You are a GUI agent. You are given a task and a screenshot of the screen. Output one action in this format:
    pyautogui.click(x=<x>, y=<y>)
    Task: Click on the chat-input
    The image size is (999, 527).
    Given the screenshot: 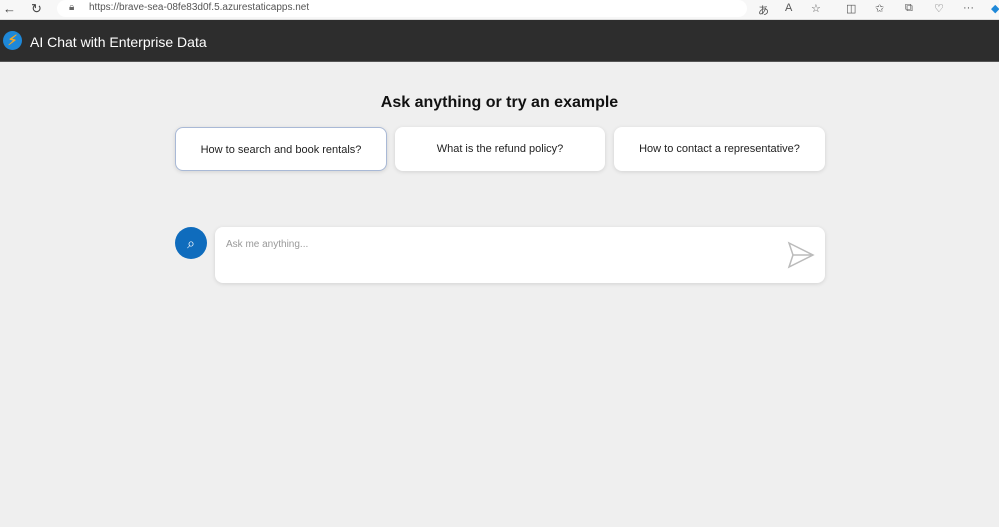 What is the action you would take?
    pyautogui.click(x=496, y=244)
    